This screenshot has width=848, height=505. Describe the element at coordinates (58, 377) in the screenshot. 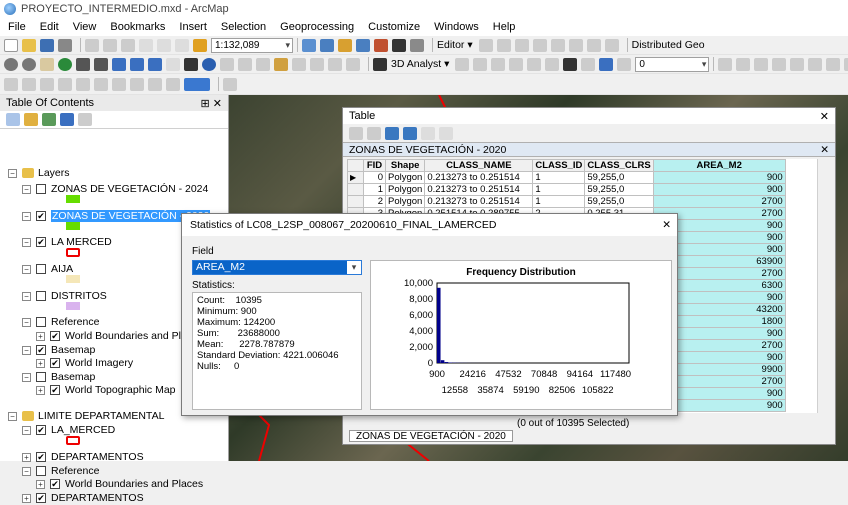

I see `toc-item: −Basemap` at that location.